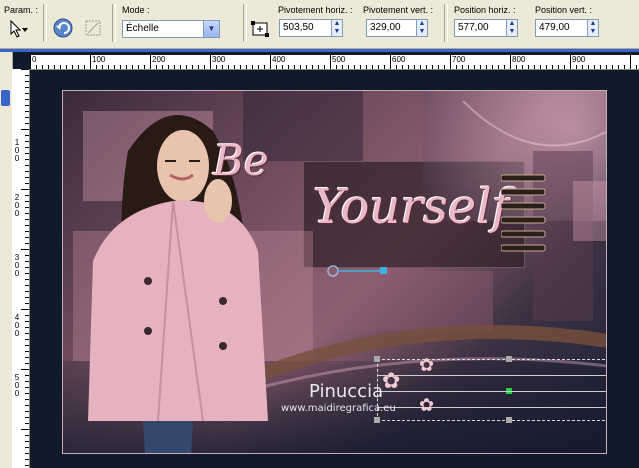  What do you see at coordinates (411, 207) in the screenshot?
I see `title-yourself: Yourself` at bounding box center [411, 207].